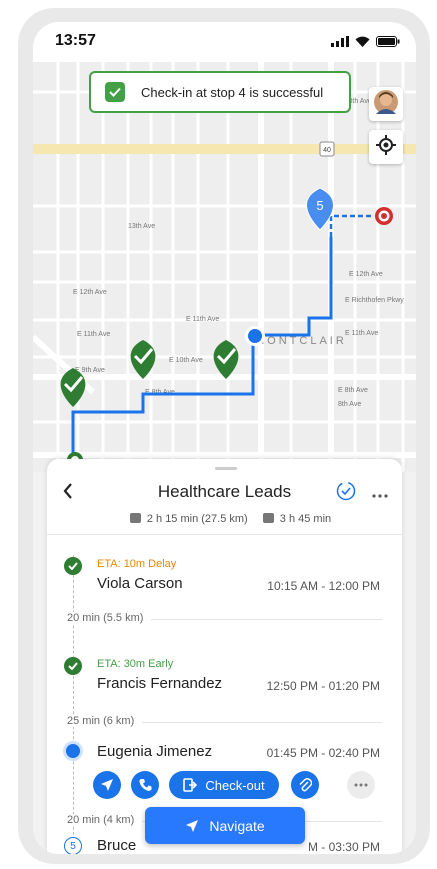  I want to click on recenter-button, so click(386, 147).